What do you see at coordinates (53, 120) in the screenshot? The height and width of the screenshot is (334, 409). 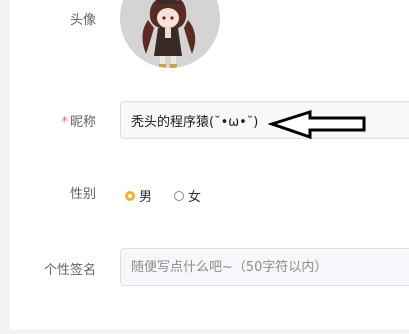 I see `nickname-label: * 昵称` at bounding box center [53, 120].